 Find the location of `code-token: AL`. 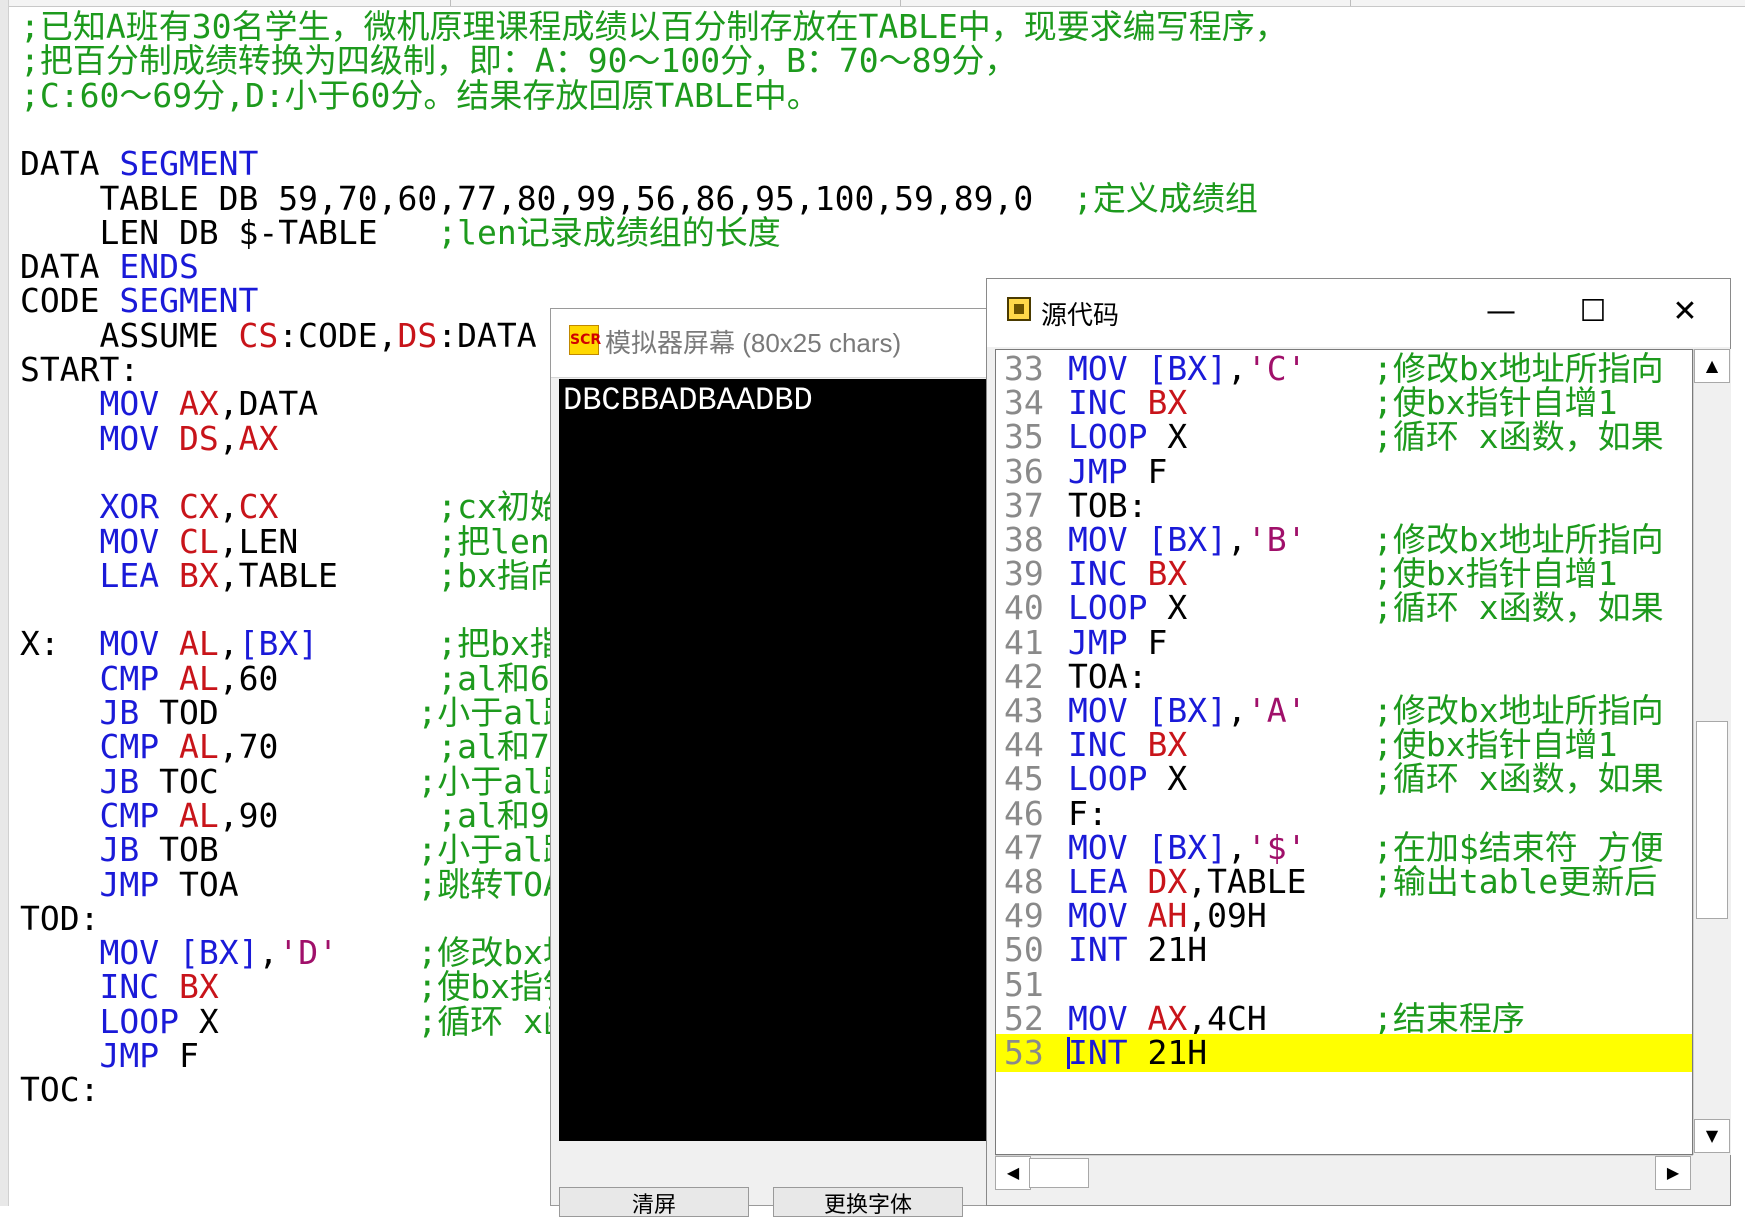

code-token: AL is located at coordinates (198, 644).